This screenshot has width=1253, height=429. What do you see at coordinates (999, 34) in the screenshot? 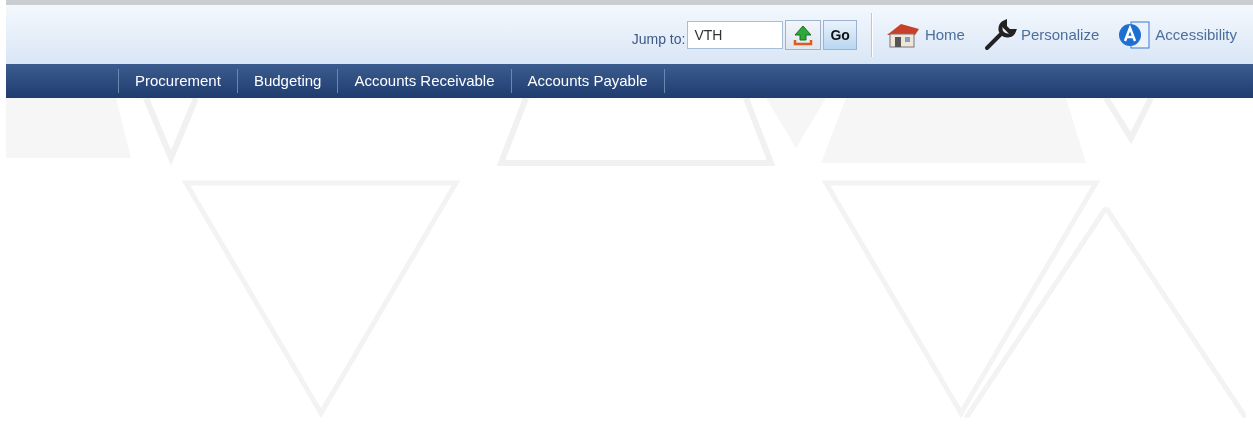
I see `wrench-icon` at bounding box center [999, 34].